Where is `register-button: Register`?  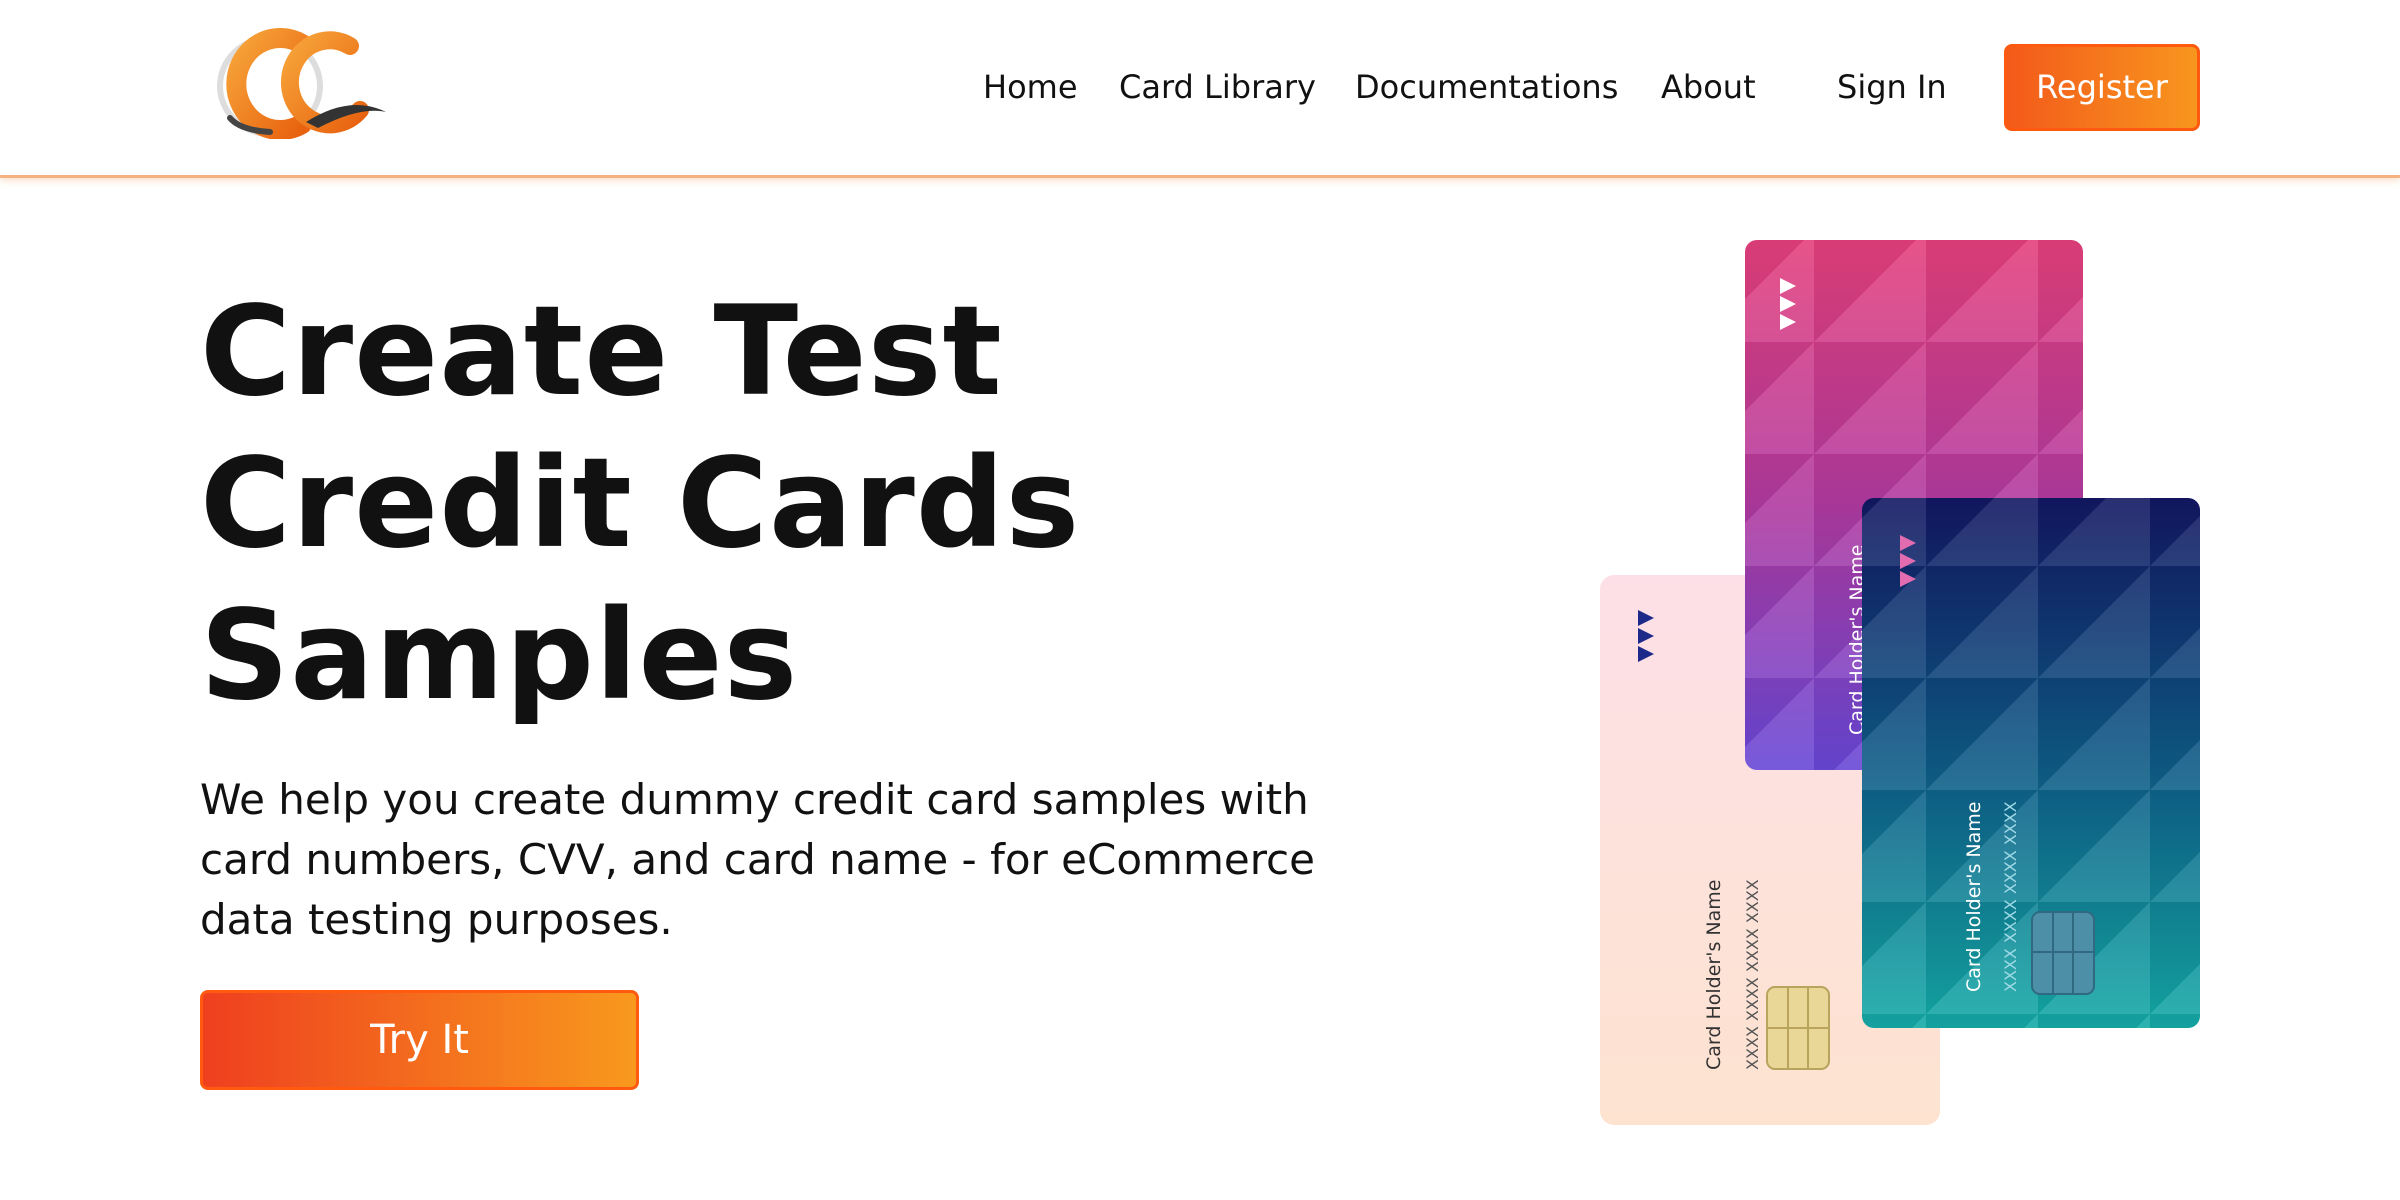
register-button: Register is located at coordinates (2102, 87).